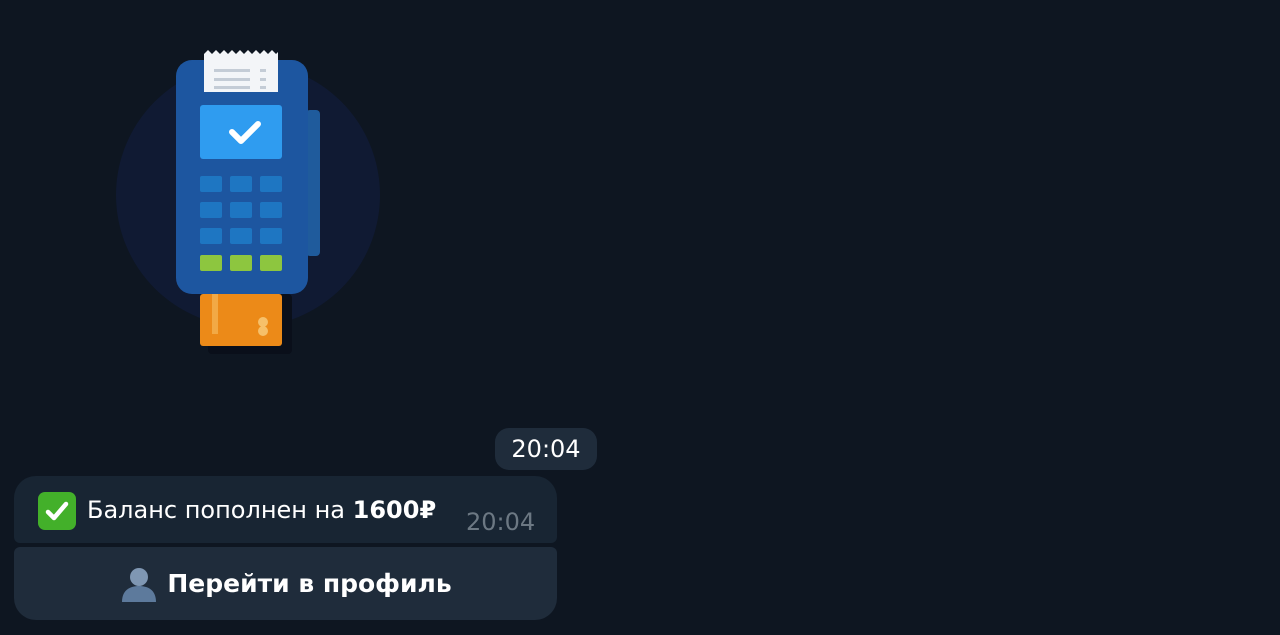 Image resolution: width=1280 pixels, height=635 pixels. I want to click on bust-in-silhouette-icon, so click(139, 584).